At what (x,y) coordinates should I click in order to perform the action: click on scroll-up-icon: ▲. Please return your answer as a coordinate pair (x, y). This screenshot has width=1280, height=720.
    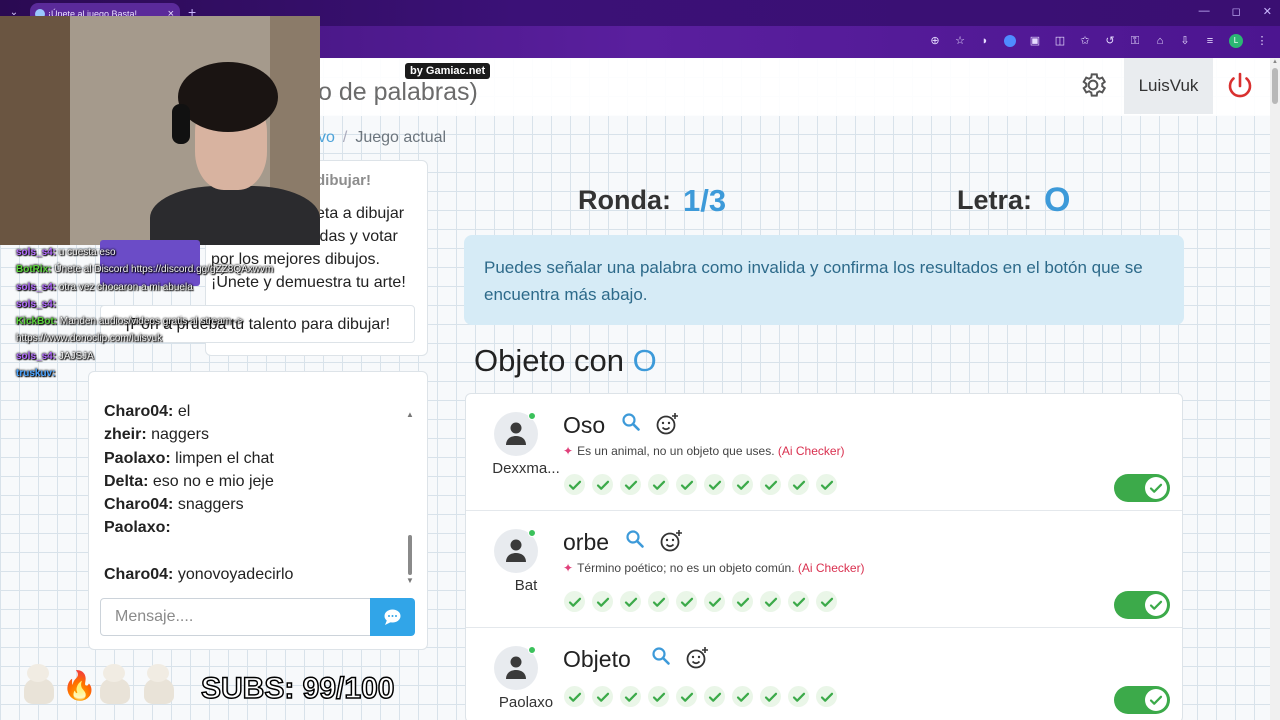
    Looking at the image, I should click on (1275, 62).